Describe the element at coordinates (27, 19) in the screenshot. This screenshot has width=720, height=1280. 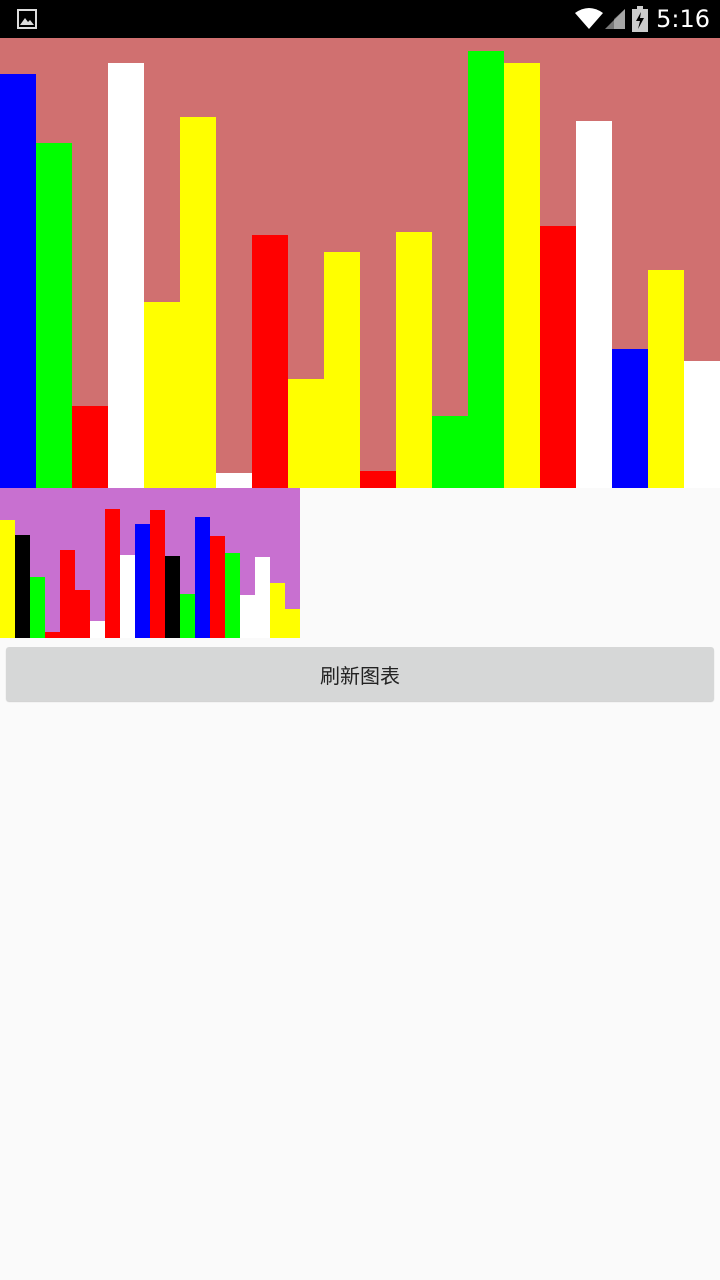
I see `image-notification-icon` at that location.